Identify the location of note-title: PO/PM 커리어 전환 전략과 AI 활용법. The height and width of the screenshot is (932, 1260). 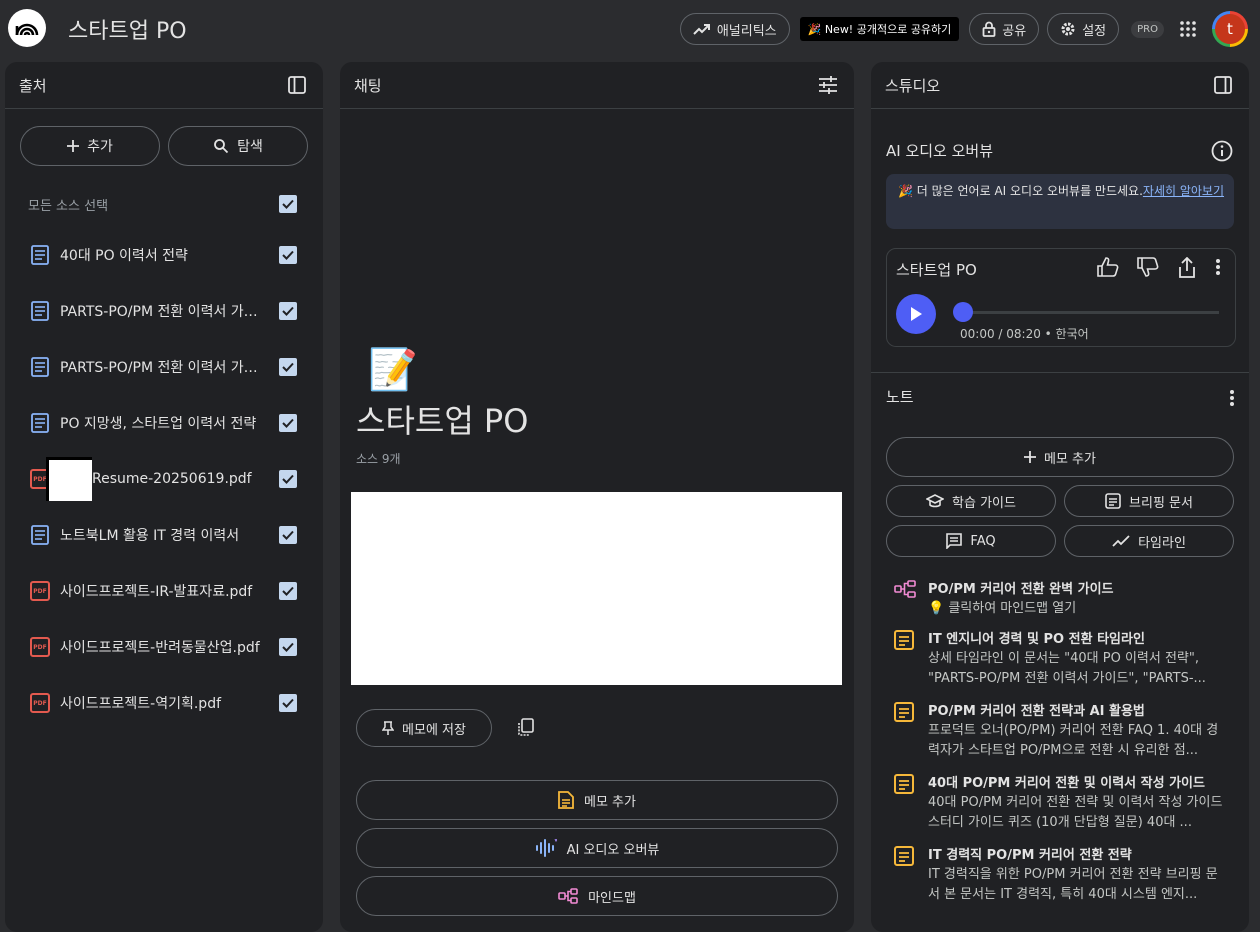
(1036, 711).